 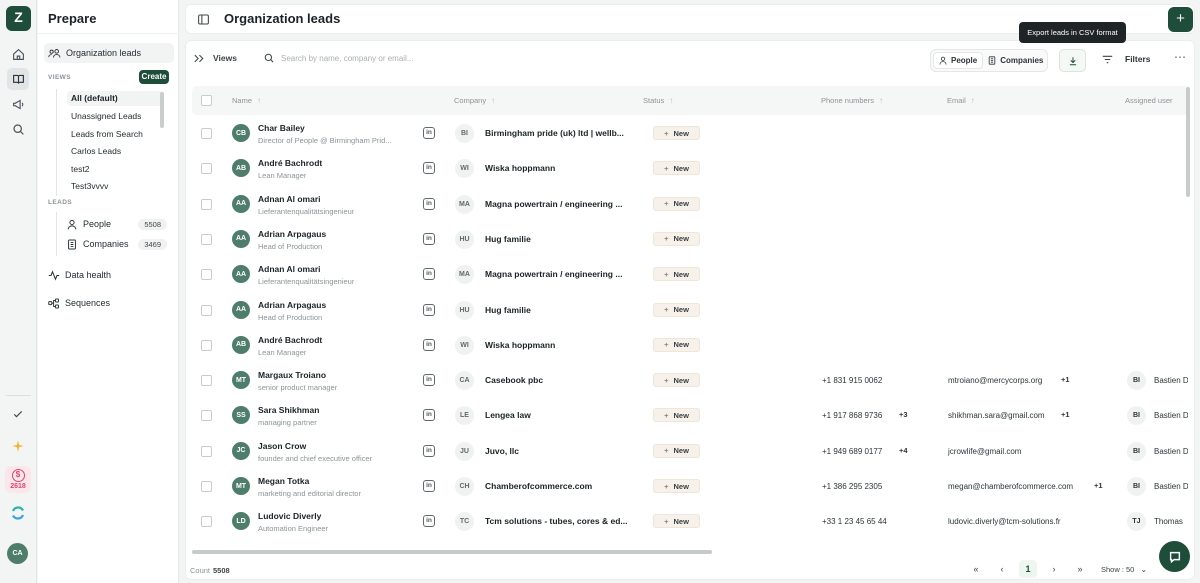 What do you see at coordinates (18, 18) in the screenshot?
I see `app-logo: Z` at bounding box center [18, 18].